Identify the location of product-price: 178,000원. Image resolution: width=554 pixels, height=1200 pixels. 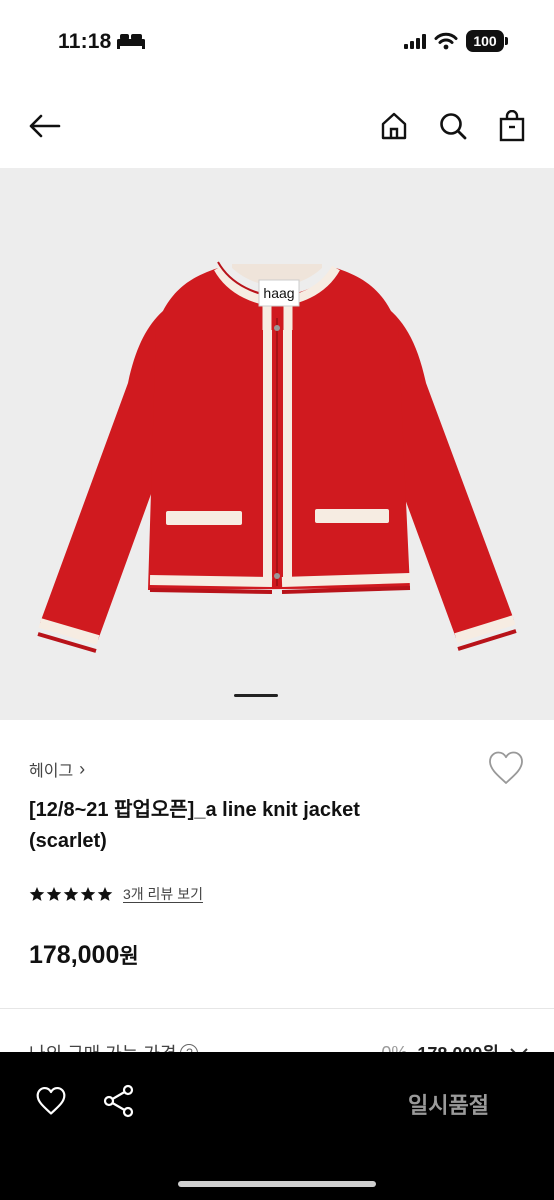
(84, 955).